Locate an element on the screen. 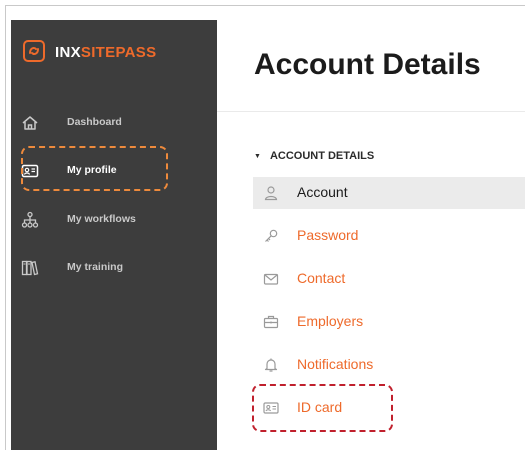 This screenshot has height=450, width=525. key-icon is located at coordinates (271, 235).